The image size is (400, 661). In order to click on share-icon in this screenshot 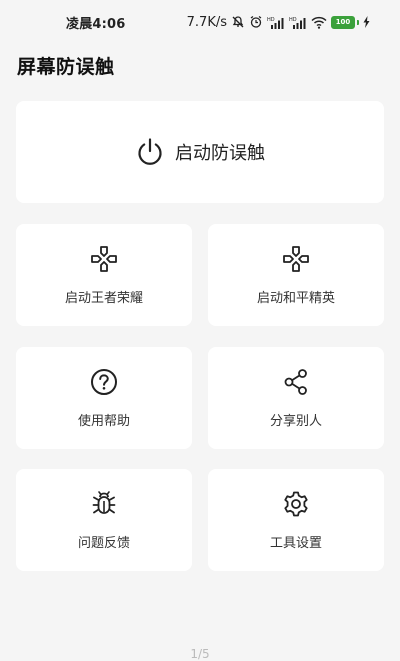, I will do `click(296, 382)`.